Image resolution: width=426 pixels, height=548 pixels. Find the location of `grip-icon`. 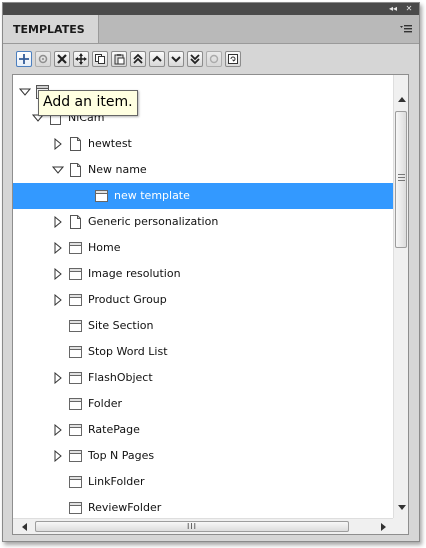

grip-icon is located at coordinates (401, 178).